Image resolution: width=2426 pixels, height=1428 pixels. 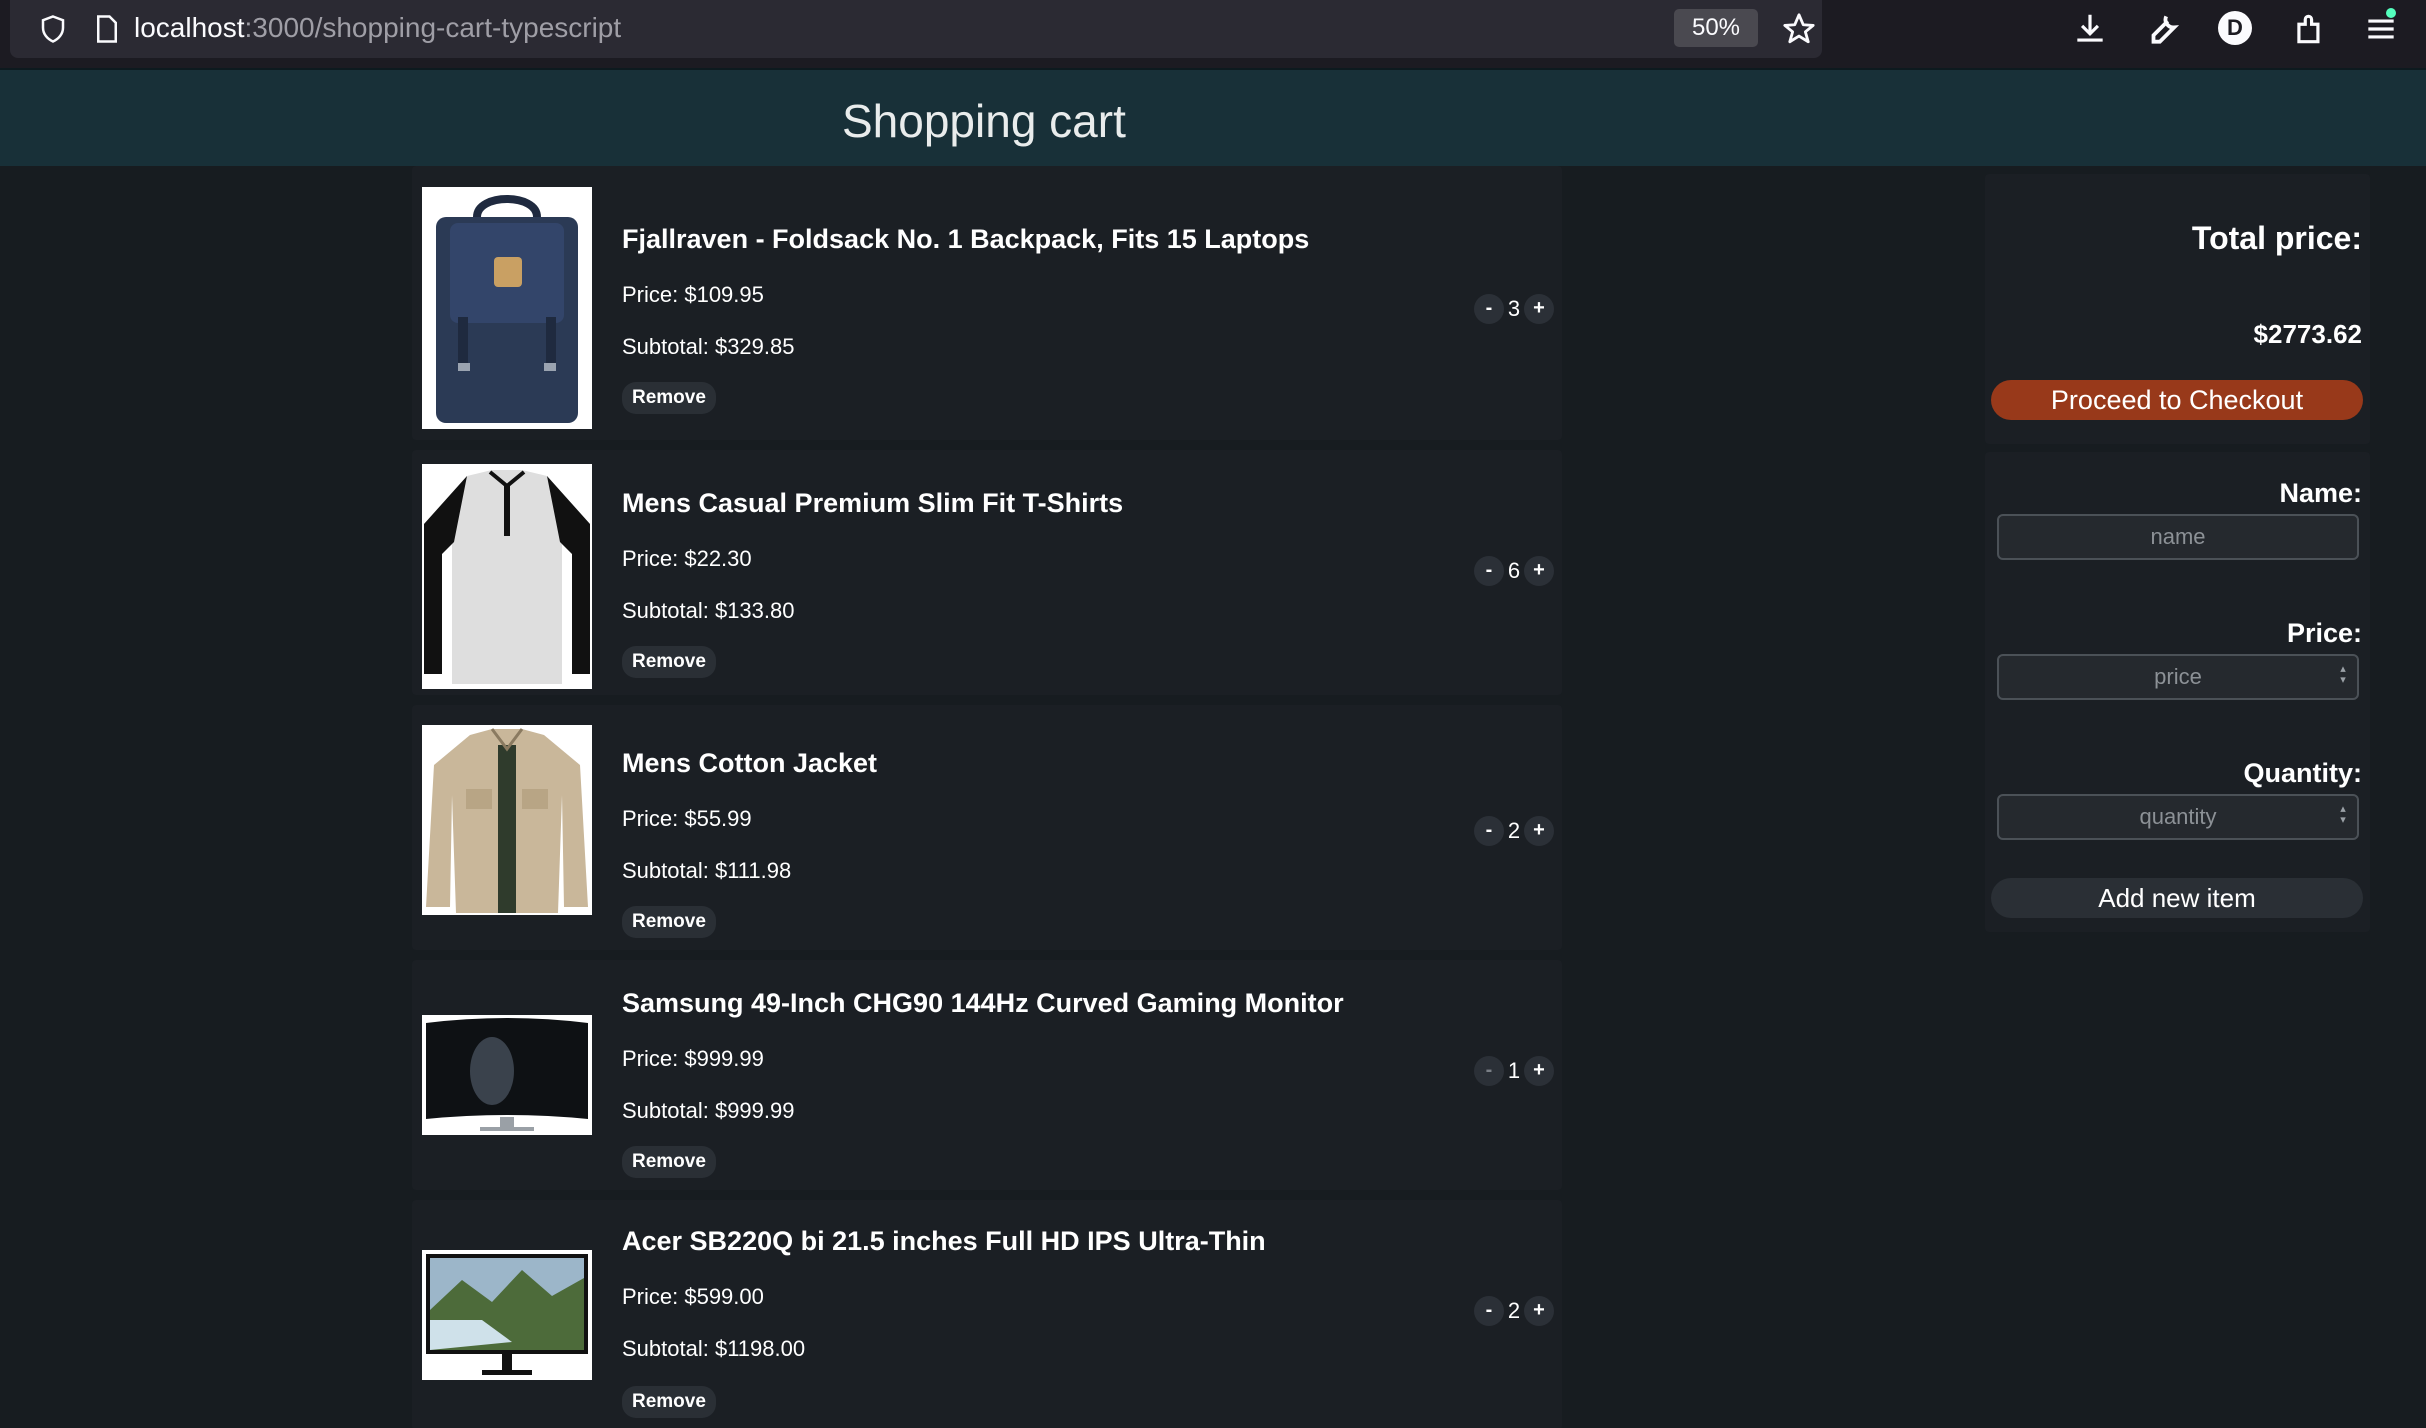 I want to click on product-subtotal: Subtotal: $111.98, so click(x=707, y=870).